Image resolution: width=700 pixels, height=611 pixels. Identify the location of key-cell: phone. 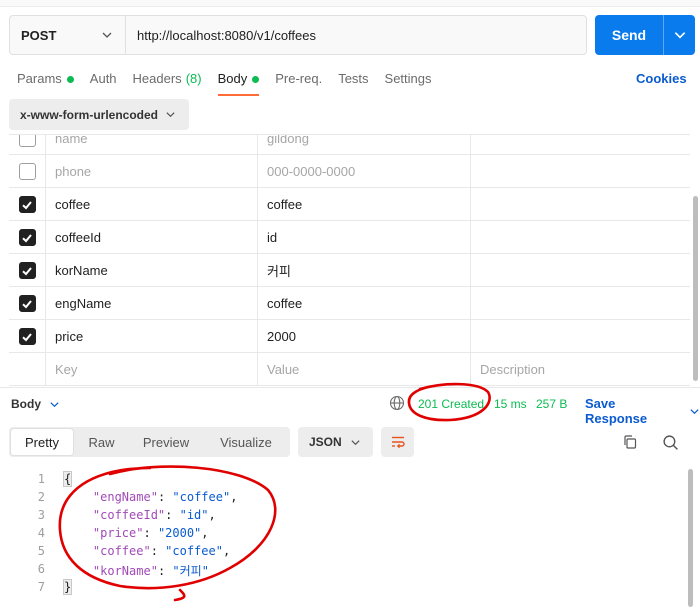
(152, 171).